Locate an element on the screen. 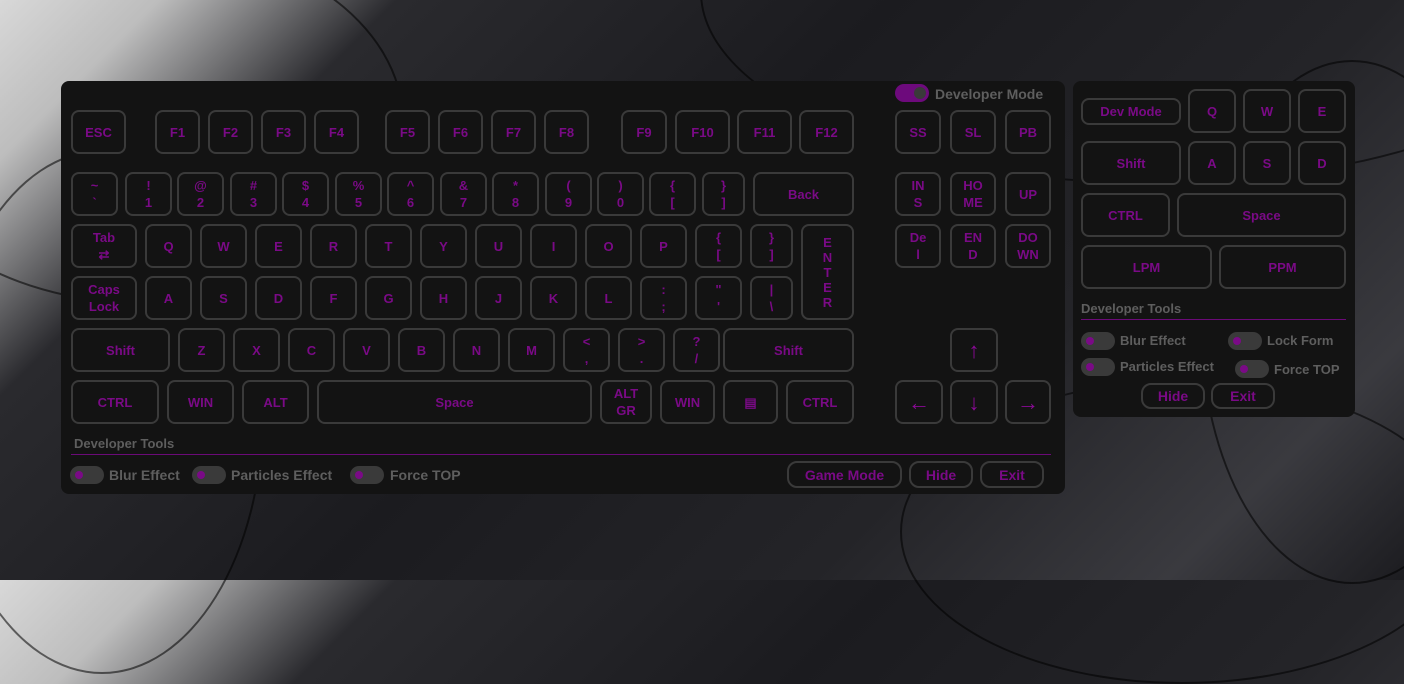 The height and width of the screenshot is (684, 1404). side-blur-effect-toggle is located at coordinates (1098, 341).